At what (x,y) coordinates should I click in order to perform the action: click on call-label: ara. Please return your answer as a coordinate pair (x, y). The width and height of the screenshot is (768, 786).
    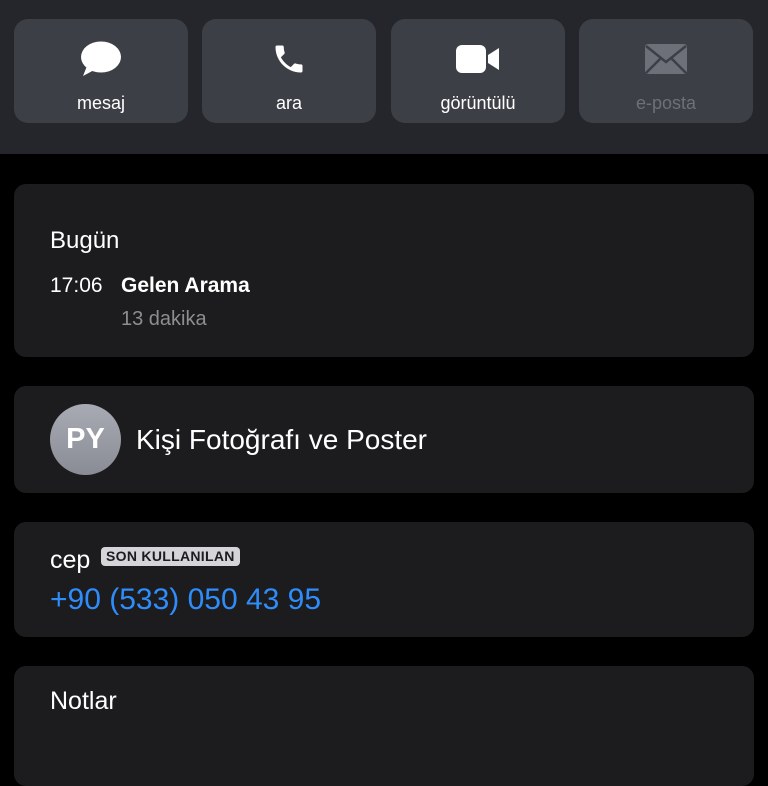
    Looking at the image, I should click on (288, 103).